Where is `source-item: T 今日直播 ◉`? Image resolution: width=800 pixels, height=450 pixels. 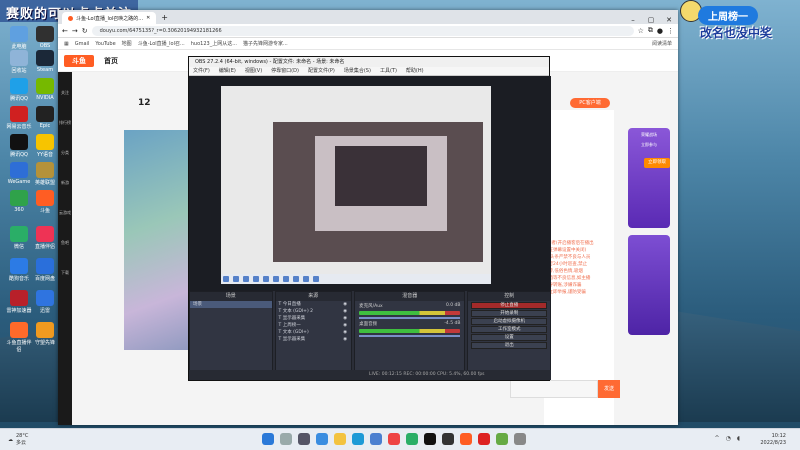
source-item: T 今日直播 ◉ is located at coordinates (314, 304).